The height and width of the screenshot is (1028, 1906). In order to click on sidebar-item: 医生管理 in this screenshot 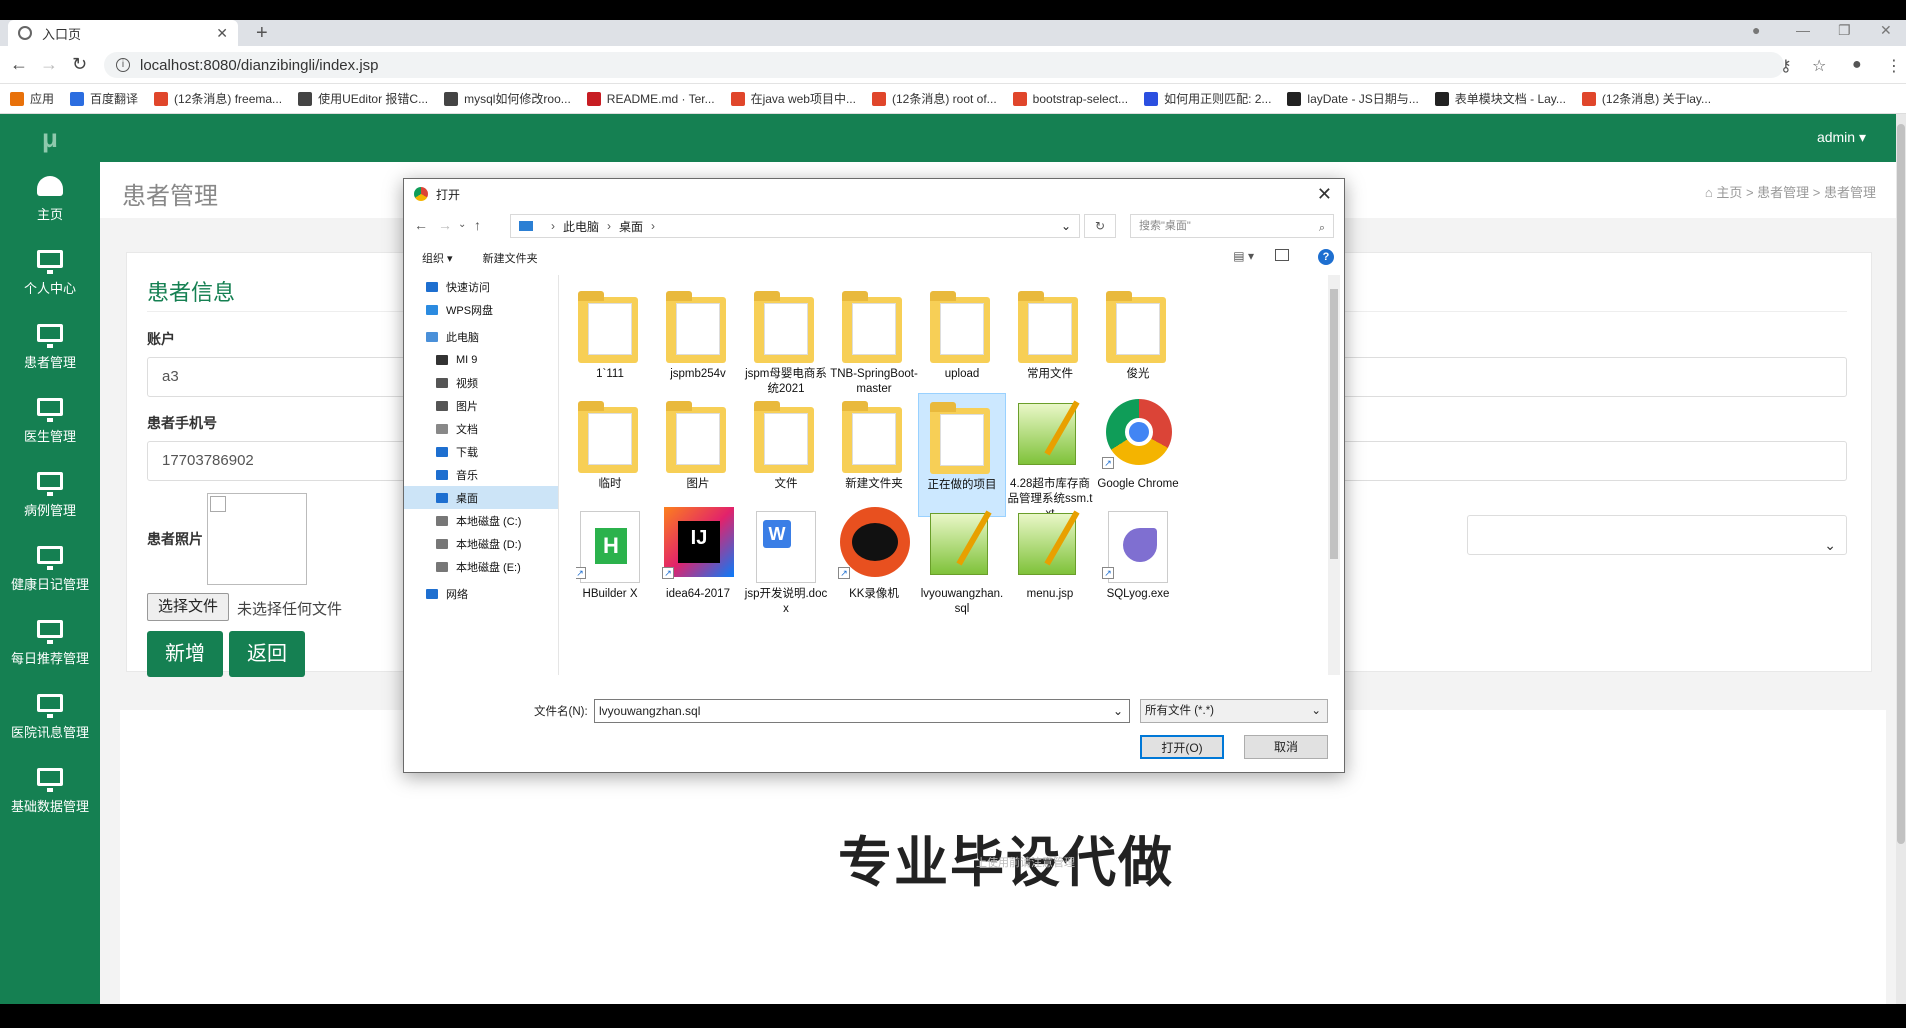, I will do `click(50, 421)`.